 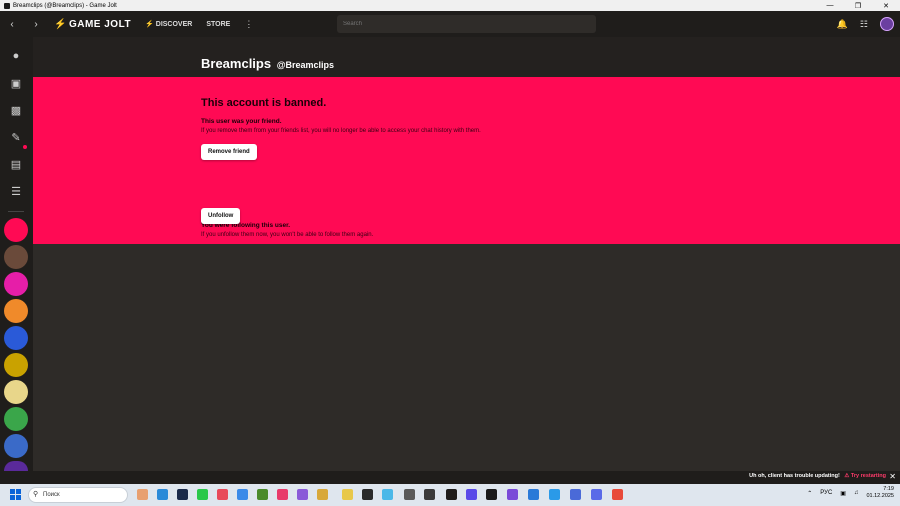 What do you see at coordinates (15, 494) in the screenshot?
I see `windows-start-icon` at bounding box center [15, 494].